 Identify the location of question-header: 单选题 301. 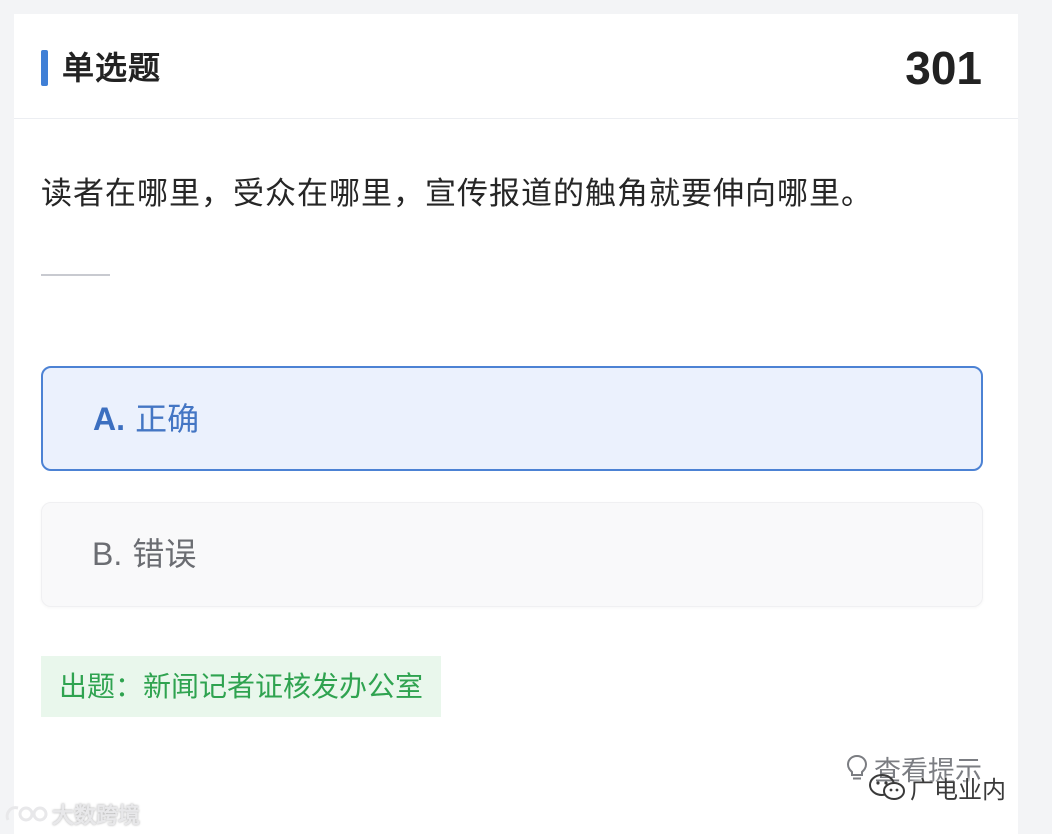
(516, 66).